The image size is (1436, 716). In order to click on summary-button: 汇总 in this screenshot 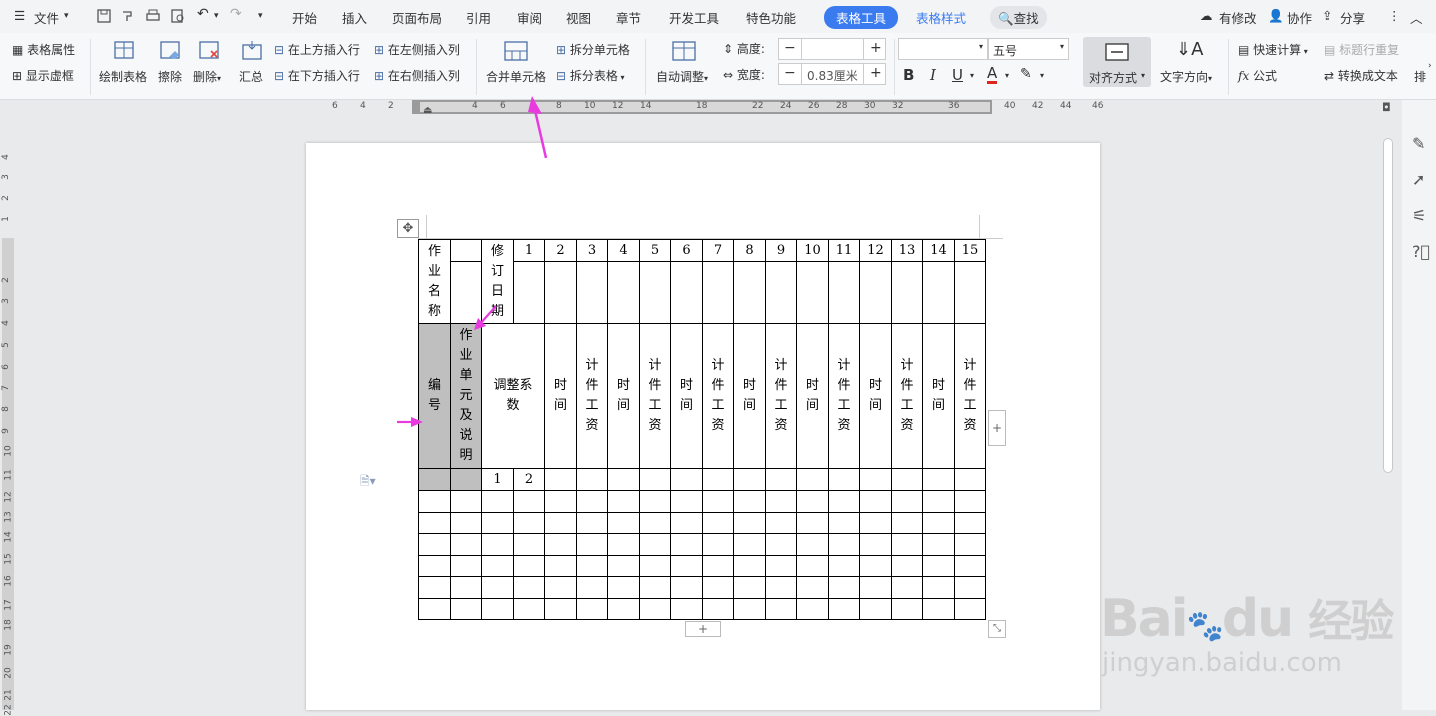, I will do `click(251, 76)`.